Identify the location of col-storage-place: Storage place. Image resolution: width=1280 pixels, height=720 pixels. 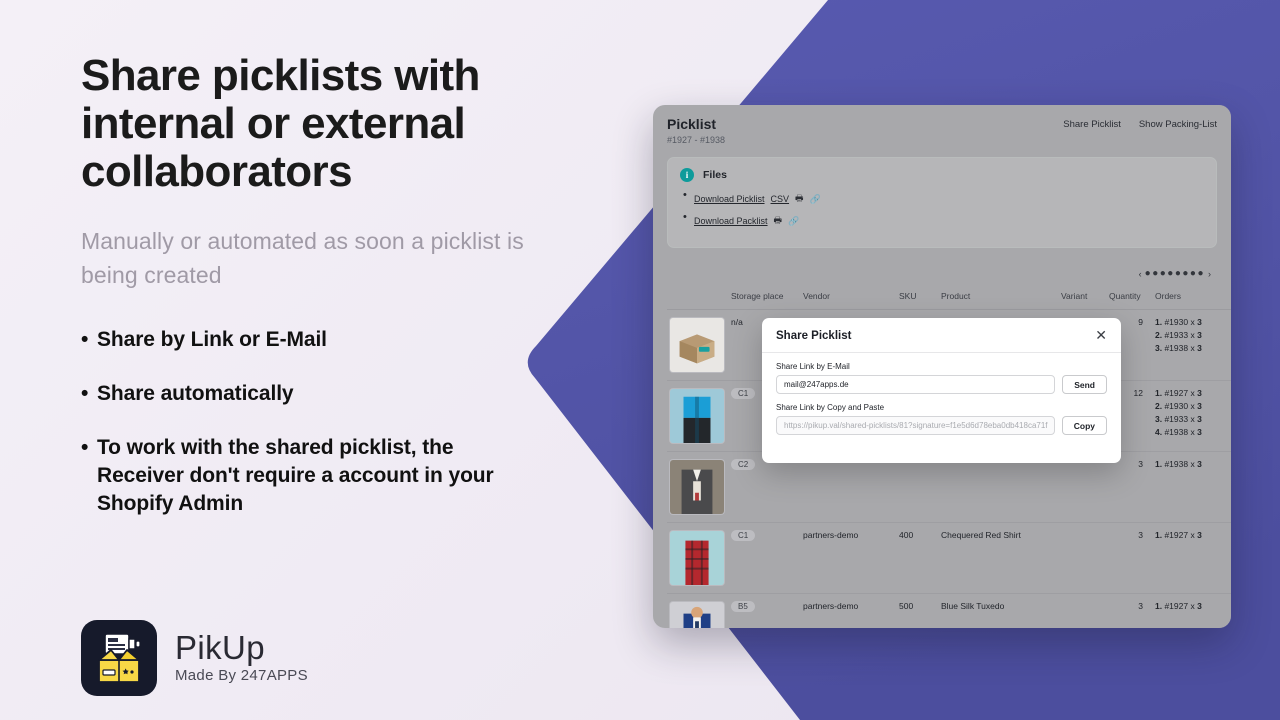
(765, 299).